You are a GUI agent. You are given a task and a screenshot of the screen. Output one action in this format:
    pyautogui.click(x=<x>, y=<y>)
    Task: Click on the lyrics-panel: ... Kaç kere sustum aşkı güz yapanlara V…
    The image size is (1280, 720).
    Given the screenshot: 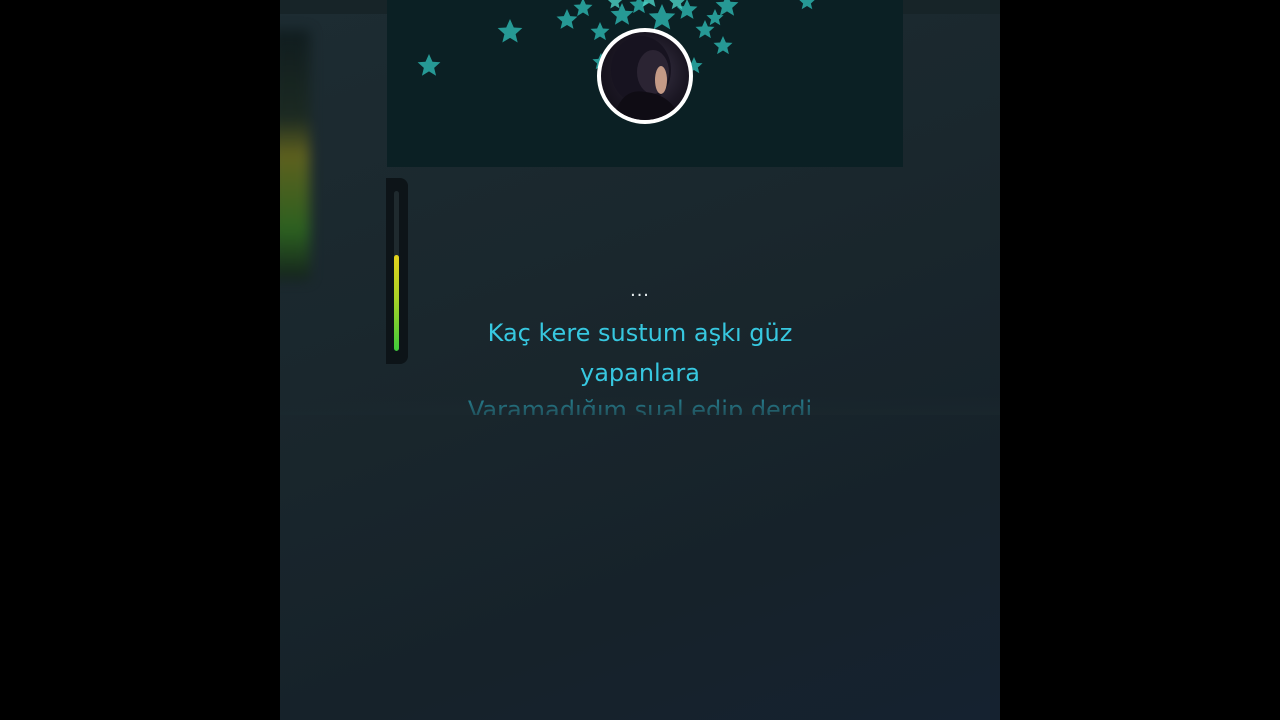 What is the action you would take?
    pyautogui.click(x=640, y=347)
    